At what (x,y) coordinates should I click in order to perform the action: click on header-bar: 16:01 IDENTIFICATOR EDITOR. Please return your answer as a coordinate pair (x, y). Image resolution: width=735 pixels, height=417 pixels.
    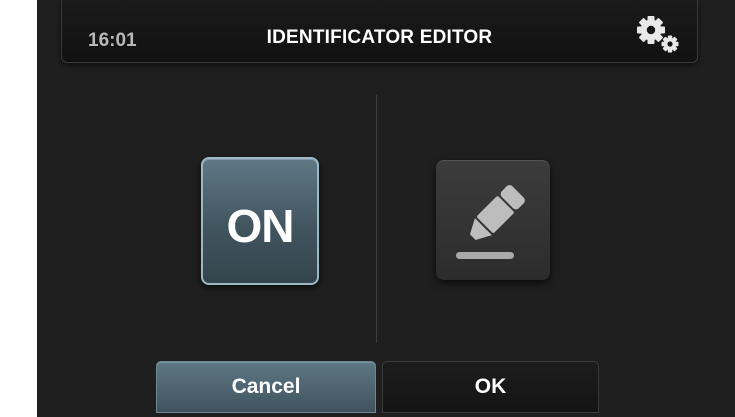
    Looking at the image, I should click on (379, 31).